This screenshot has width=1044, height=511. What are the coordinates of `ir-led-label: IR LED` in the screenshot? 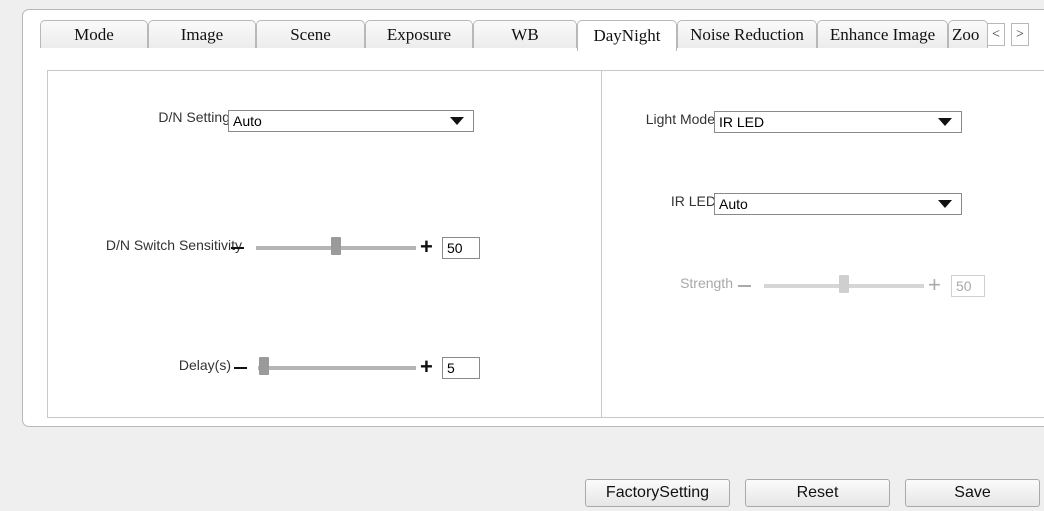 It's located at (693, 201).